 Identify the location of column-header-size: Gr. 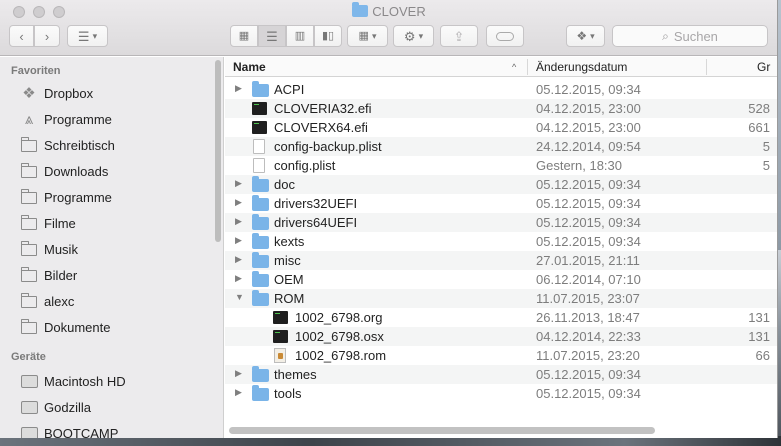
(763, 67).